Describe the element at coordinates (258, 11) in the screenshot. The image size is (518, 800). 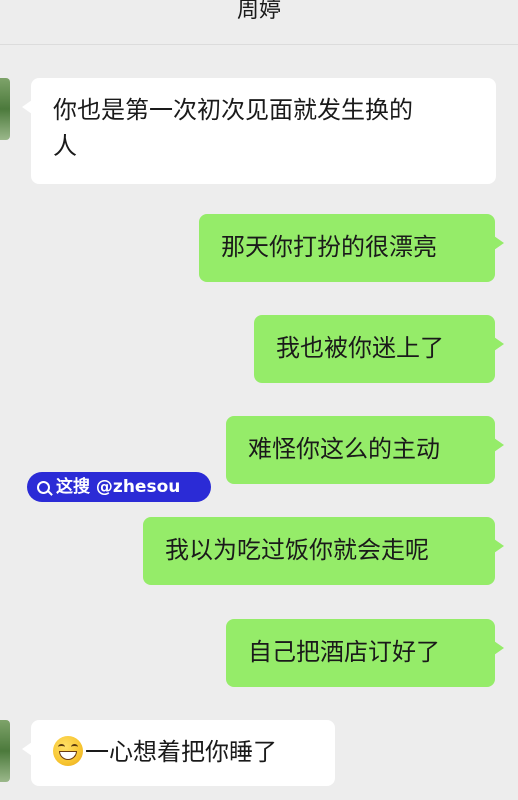
I see `contact-name: 周婷` at that location.